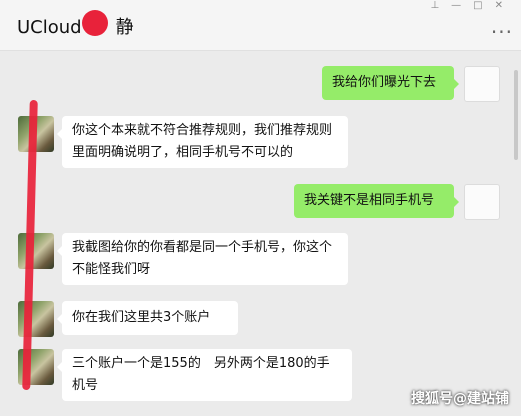  What do you see at coordinates (49, 27) in the screenshot?
I see `chat-title-text: UCloud` at bounding box center [49, 27].